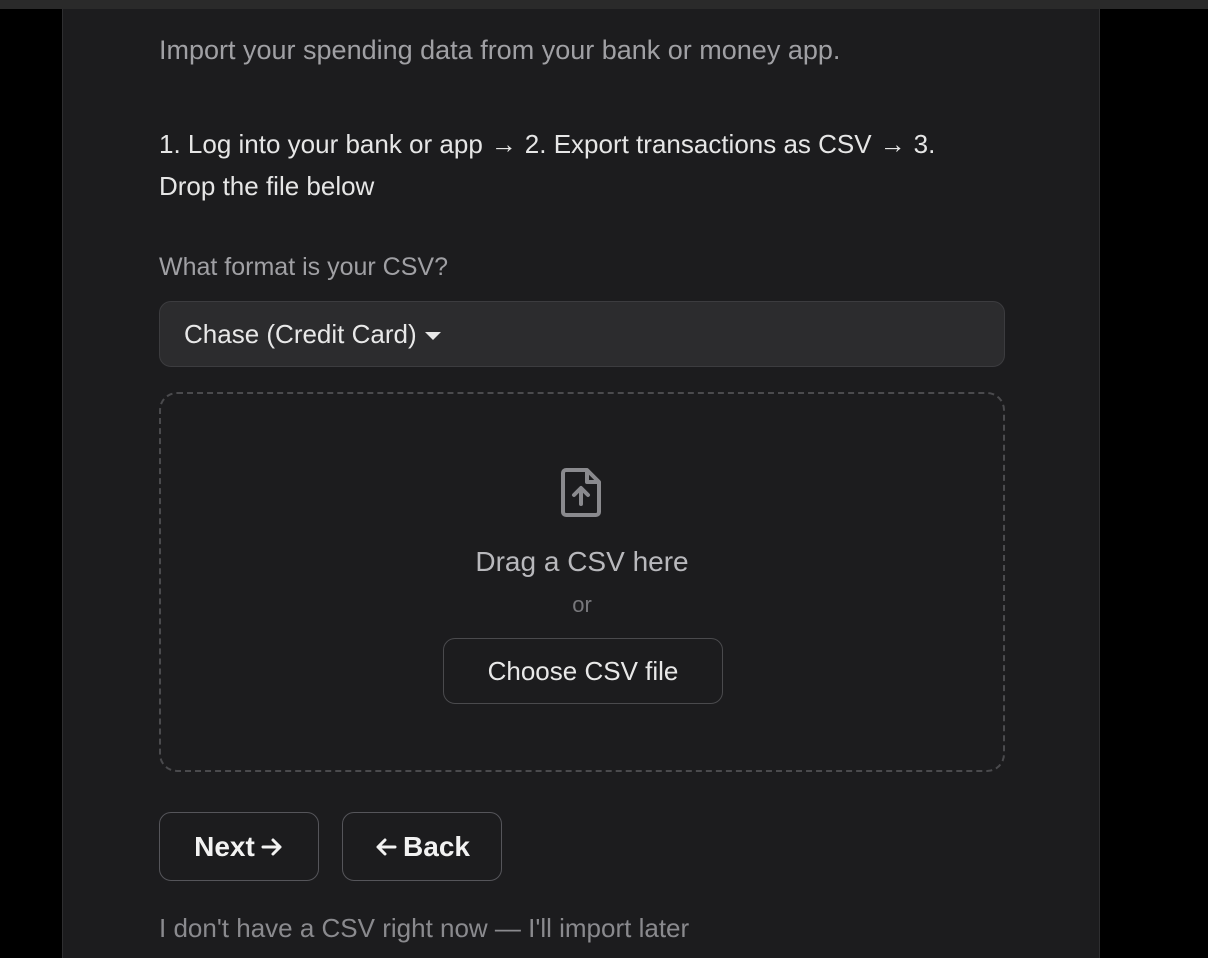 The image size is (1208, 958). Describe the element at coordinates (583, 671) in the screenshot. I see `choose-csv-button: Choose CSV file` at that location.